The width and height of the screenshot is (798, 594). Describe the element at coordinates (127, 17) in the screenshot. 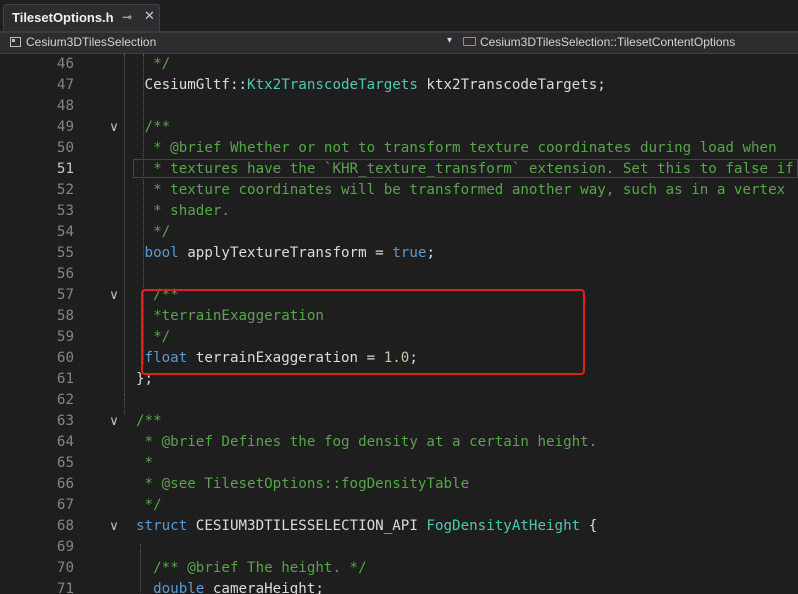

I see `pin-icon: ⊸` at that location.